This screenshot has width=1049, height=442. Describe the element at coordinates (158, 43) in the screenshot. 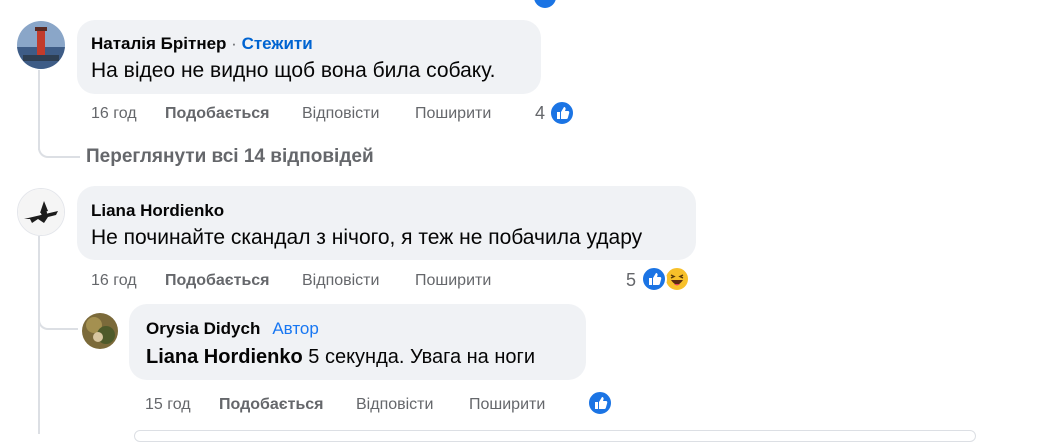

I see `author-name: Наталія Брітнер` at that location.